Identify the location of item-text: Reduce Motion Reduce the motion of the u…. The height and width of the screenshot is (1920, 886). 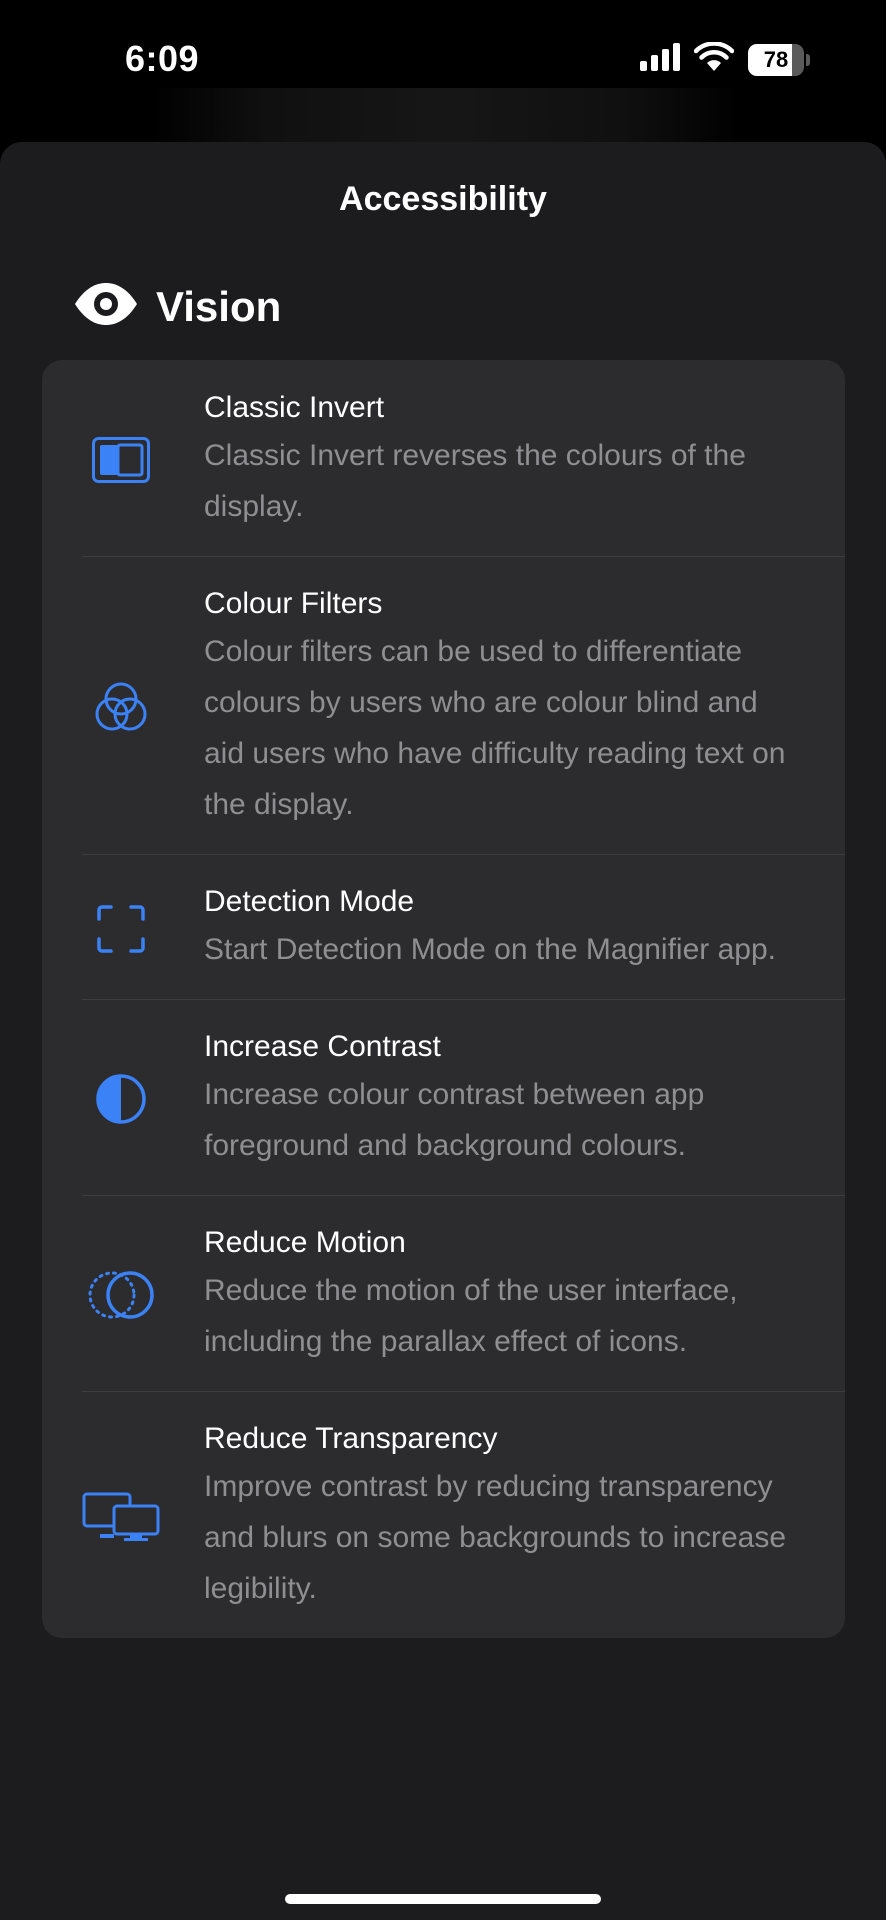
(504, 1295).